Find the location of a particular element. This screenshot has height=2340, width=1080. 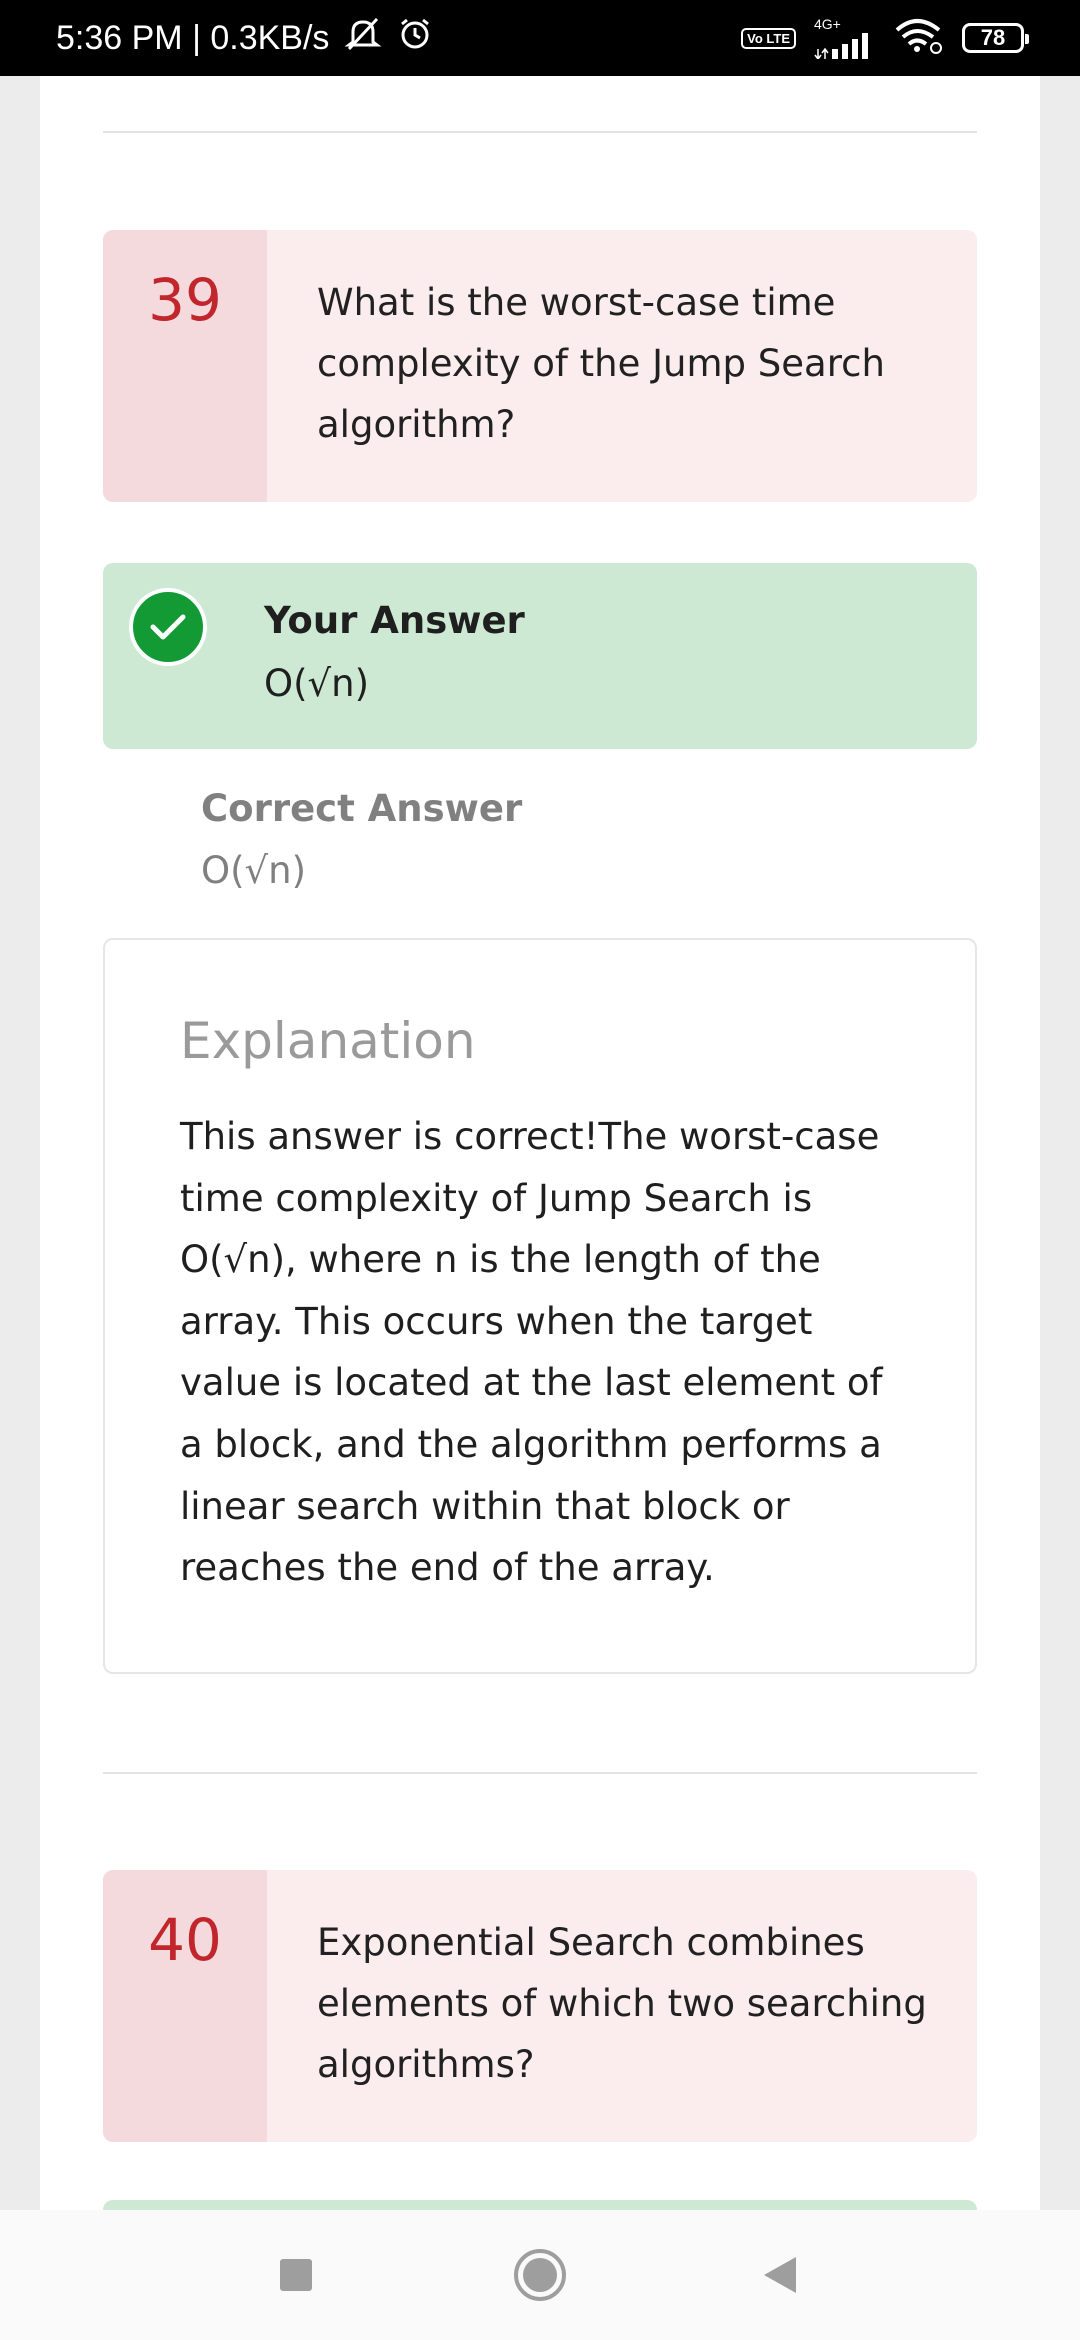

back-triangle-icon is located at coordinates (780, 2275).